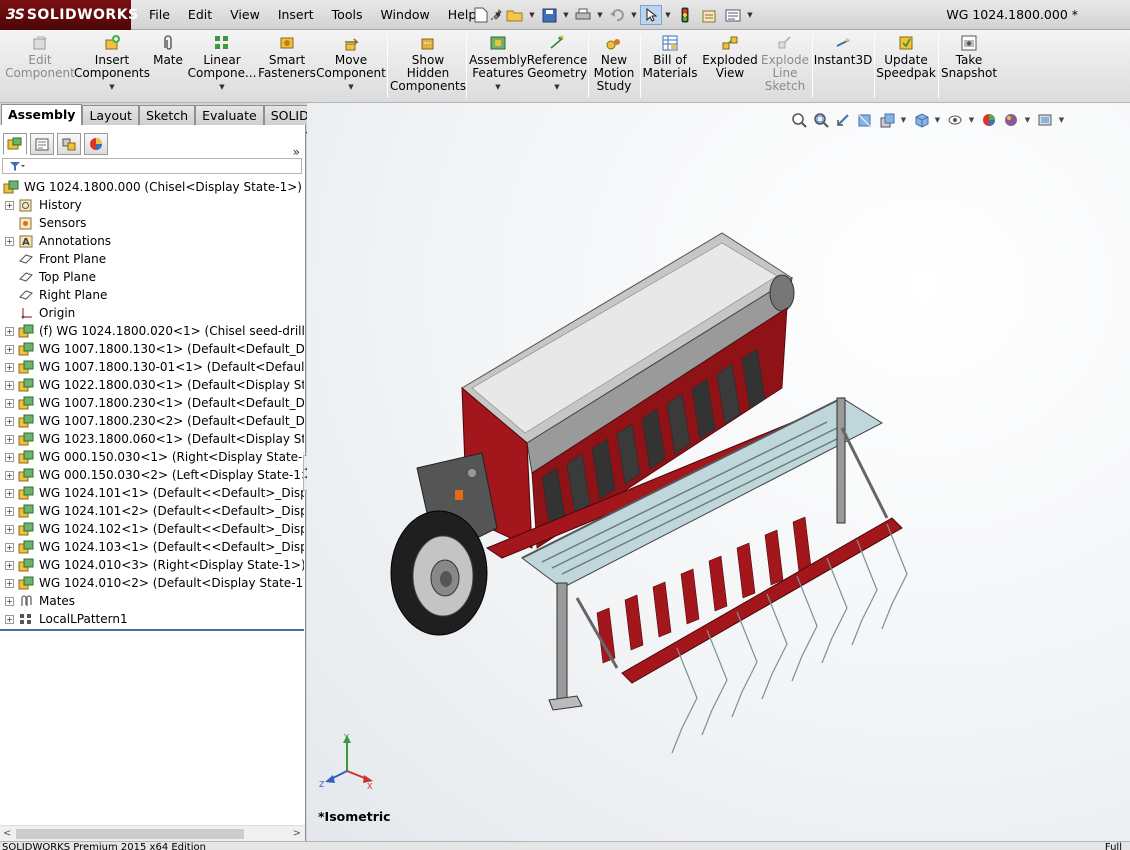 The height and width of the screenshot is (850, 1130). Describe the element at coordinates (583, 15) in the screenshot. I see `print-icon` at that location.